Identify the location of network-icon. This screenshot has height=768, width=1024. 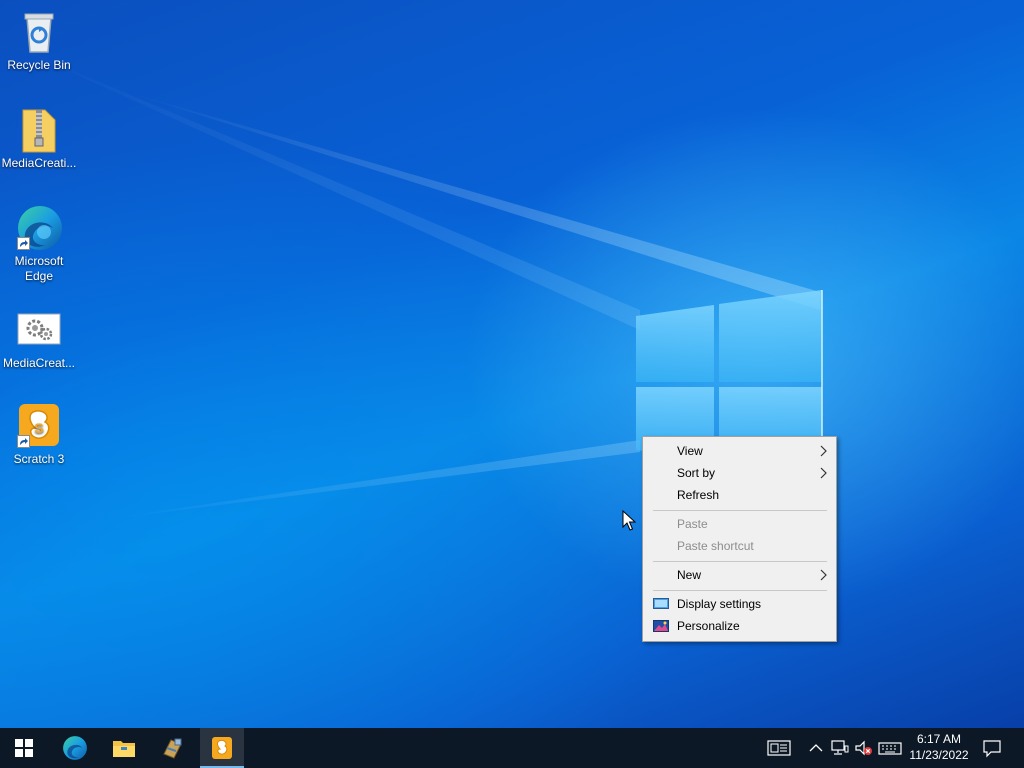
(840, 748).